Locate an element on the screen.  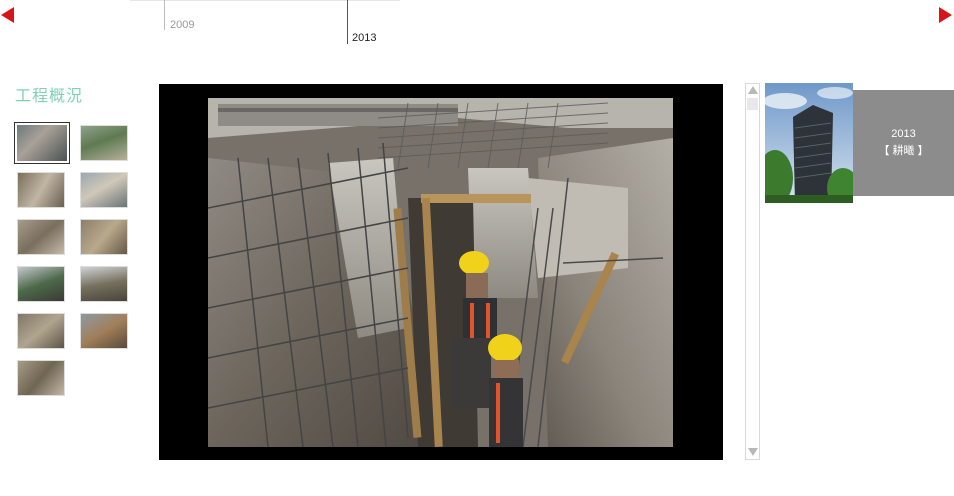
project-card: 2013 【 耕曦 】 is located at coordinates (903, 143).